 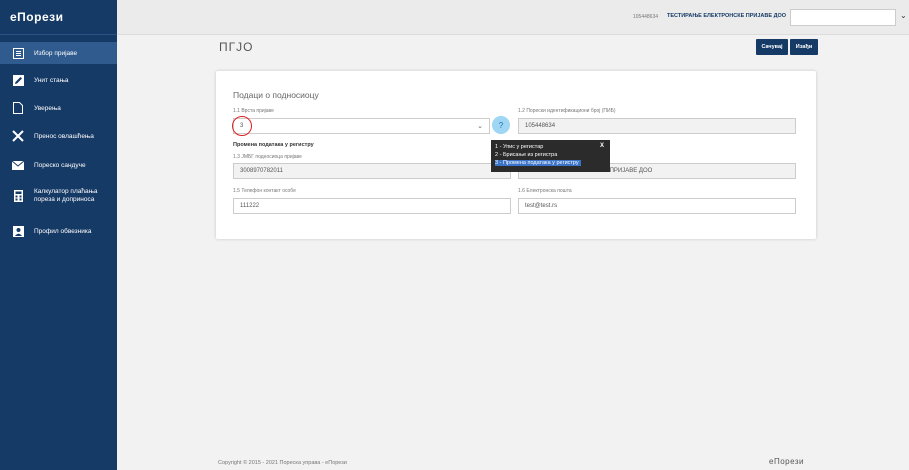 I want to click on footer-brand: еПорези, so click(x=787, y=461).